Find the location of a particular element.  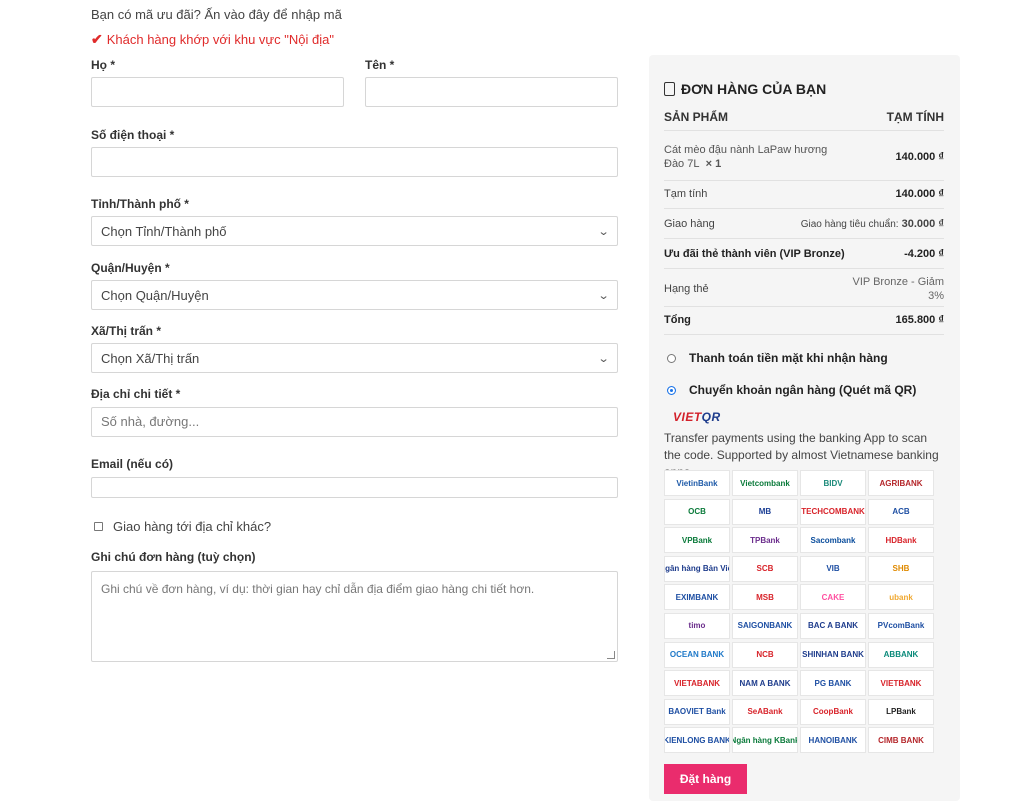

bank-logo: BAOVIET Bank is located at coordinates (697, 711).